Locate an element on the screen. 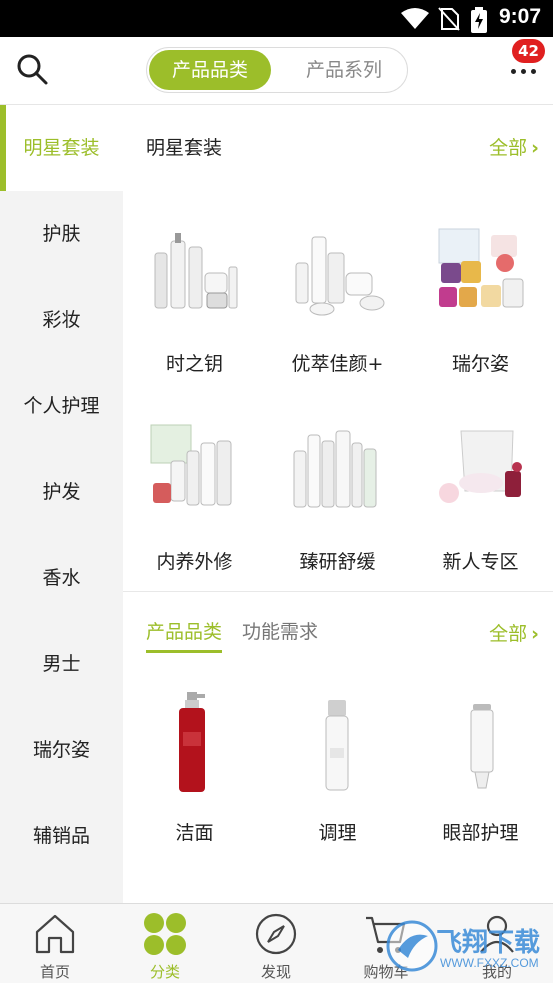  product-set-label: 内养外修 is located at coordinates (194, 562).